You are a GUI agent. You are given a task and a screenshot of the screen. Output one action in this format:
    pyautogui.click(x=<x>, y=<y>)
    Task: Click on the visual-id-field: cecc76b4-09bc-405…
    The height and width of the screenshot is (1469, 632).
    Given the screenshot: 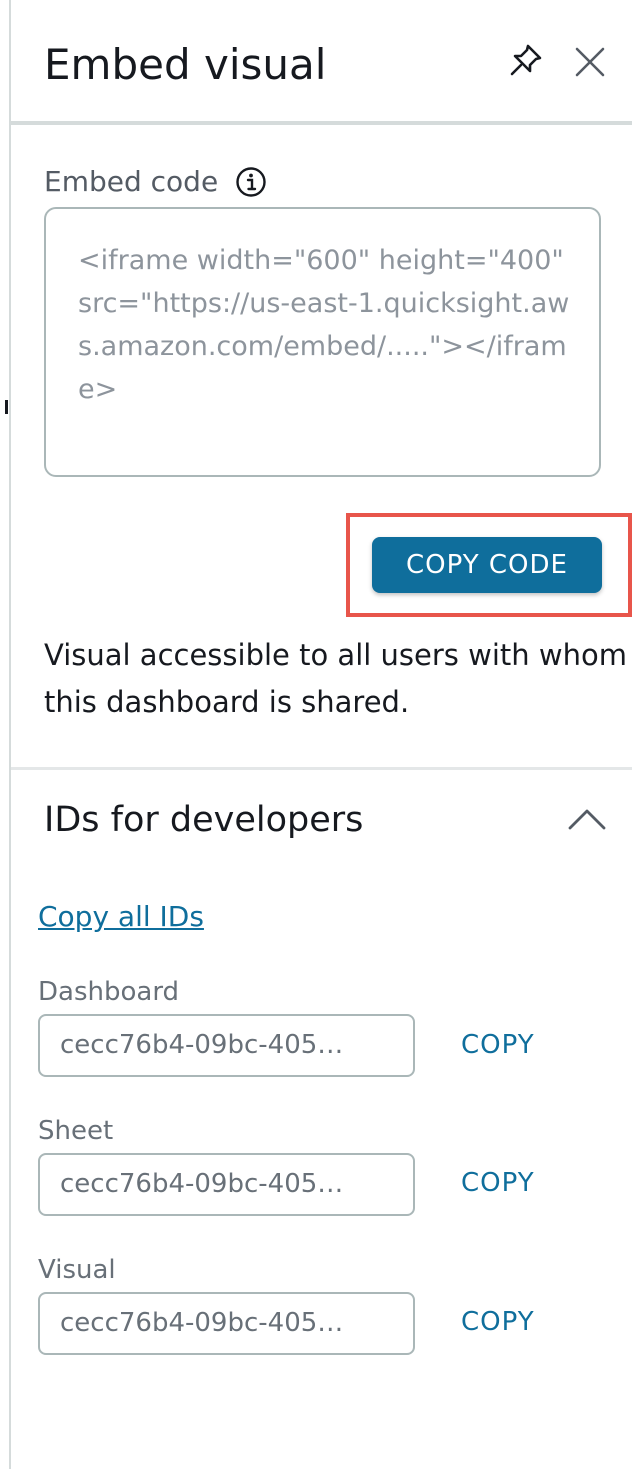 What is the action you would take?
    pyautogui.click(x=226, y=1323)
    